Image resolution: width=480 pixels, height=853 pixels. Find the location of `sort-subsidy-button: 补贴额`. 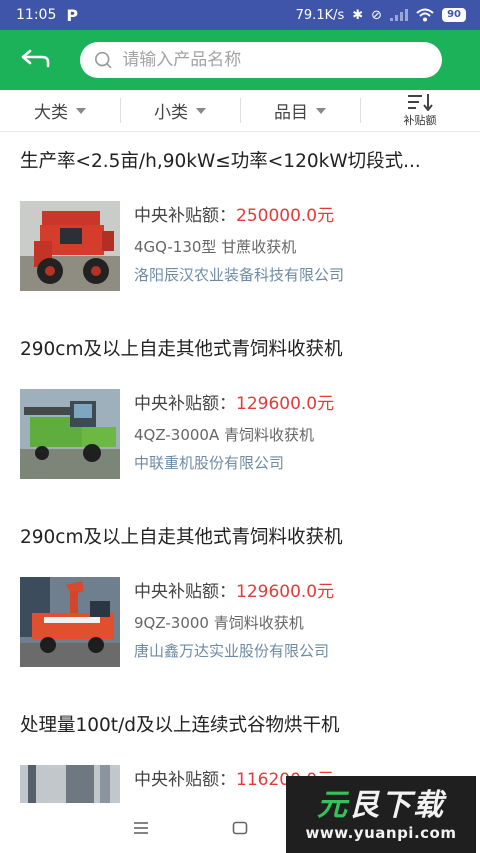

sort-subsidy-button: 补贴额 is located at coordinates (420, 110).